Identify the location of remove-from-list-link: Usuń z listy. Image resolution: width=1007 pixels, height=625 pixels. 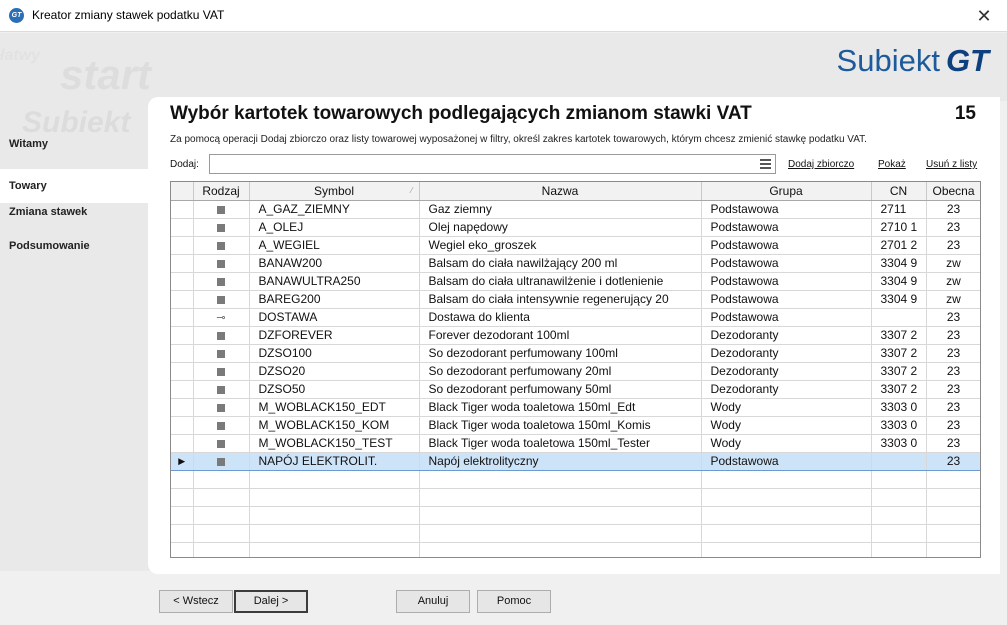
(951, 164).